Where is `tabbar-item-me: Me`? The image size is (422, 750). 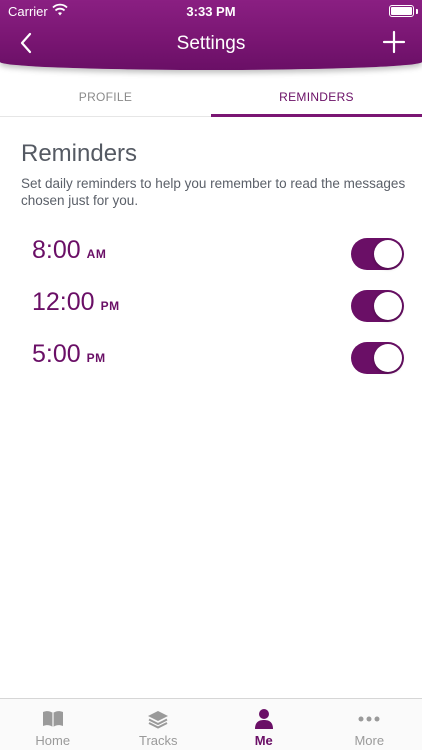
tabbar-item-me: Me is located at coordinates (264, 724).